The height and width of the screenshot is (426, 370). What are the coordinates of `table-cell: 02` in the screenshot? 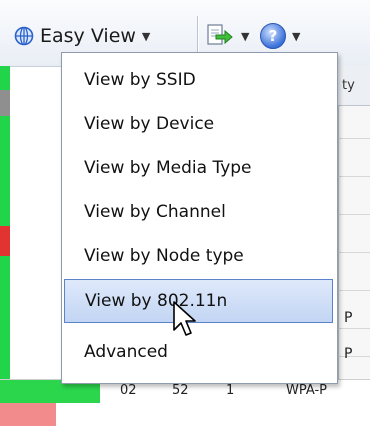 It's located at (128, 390).